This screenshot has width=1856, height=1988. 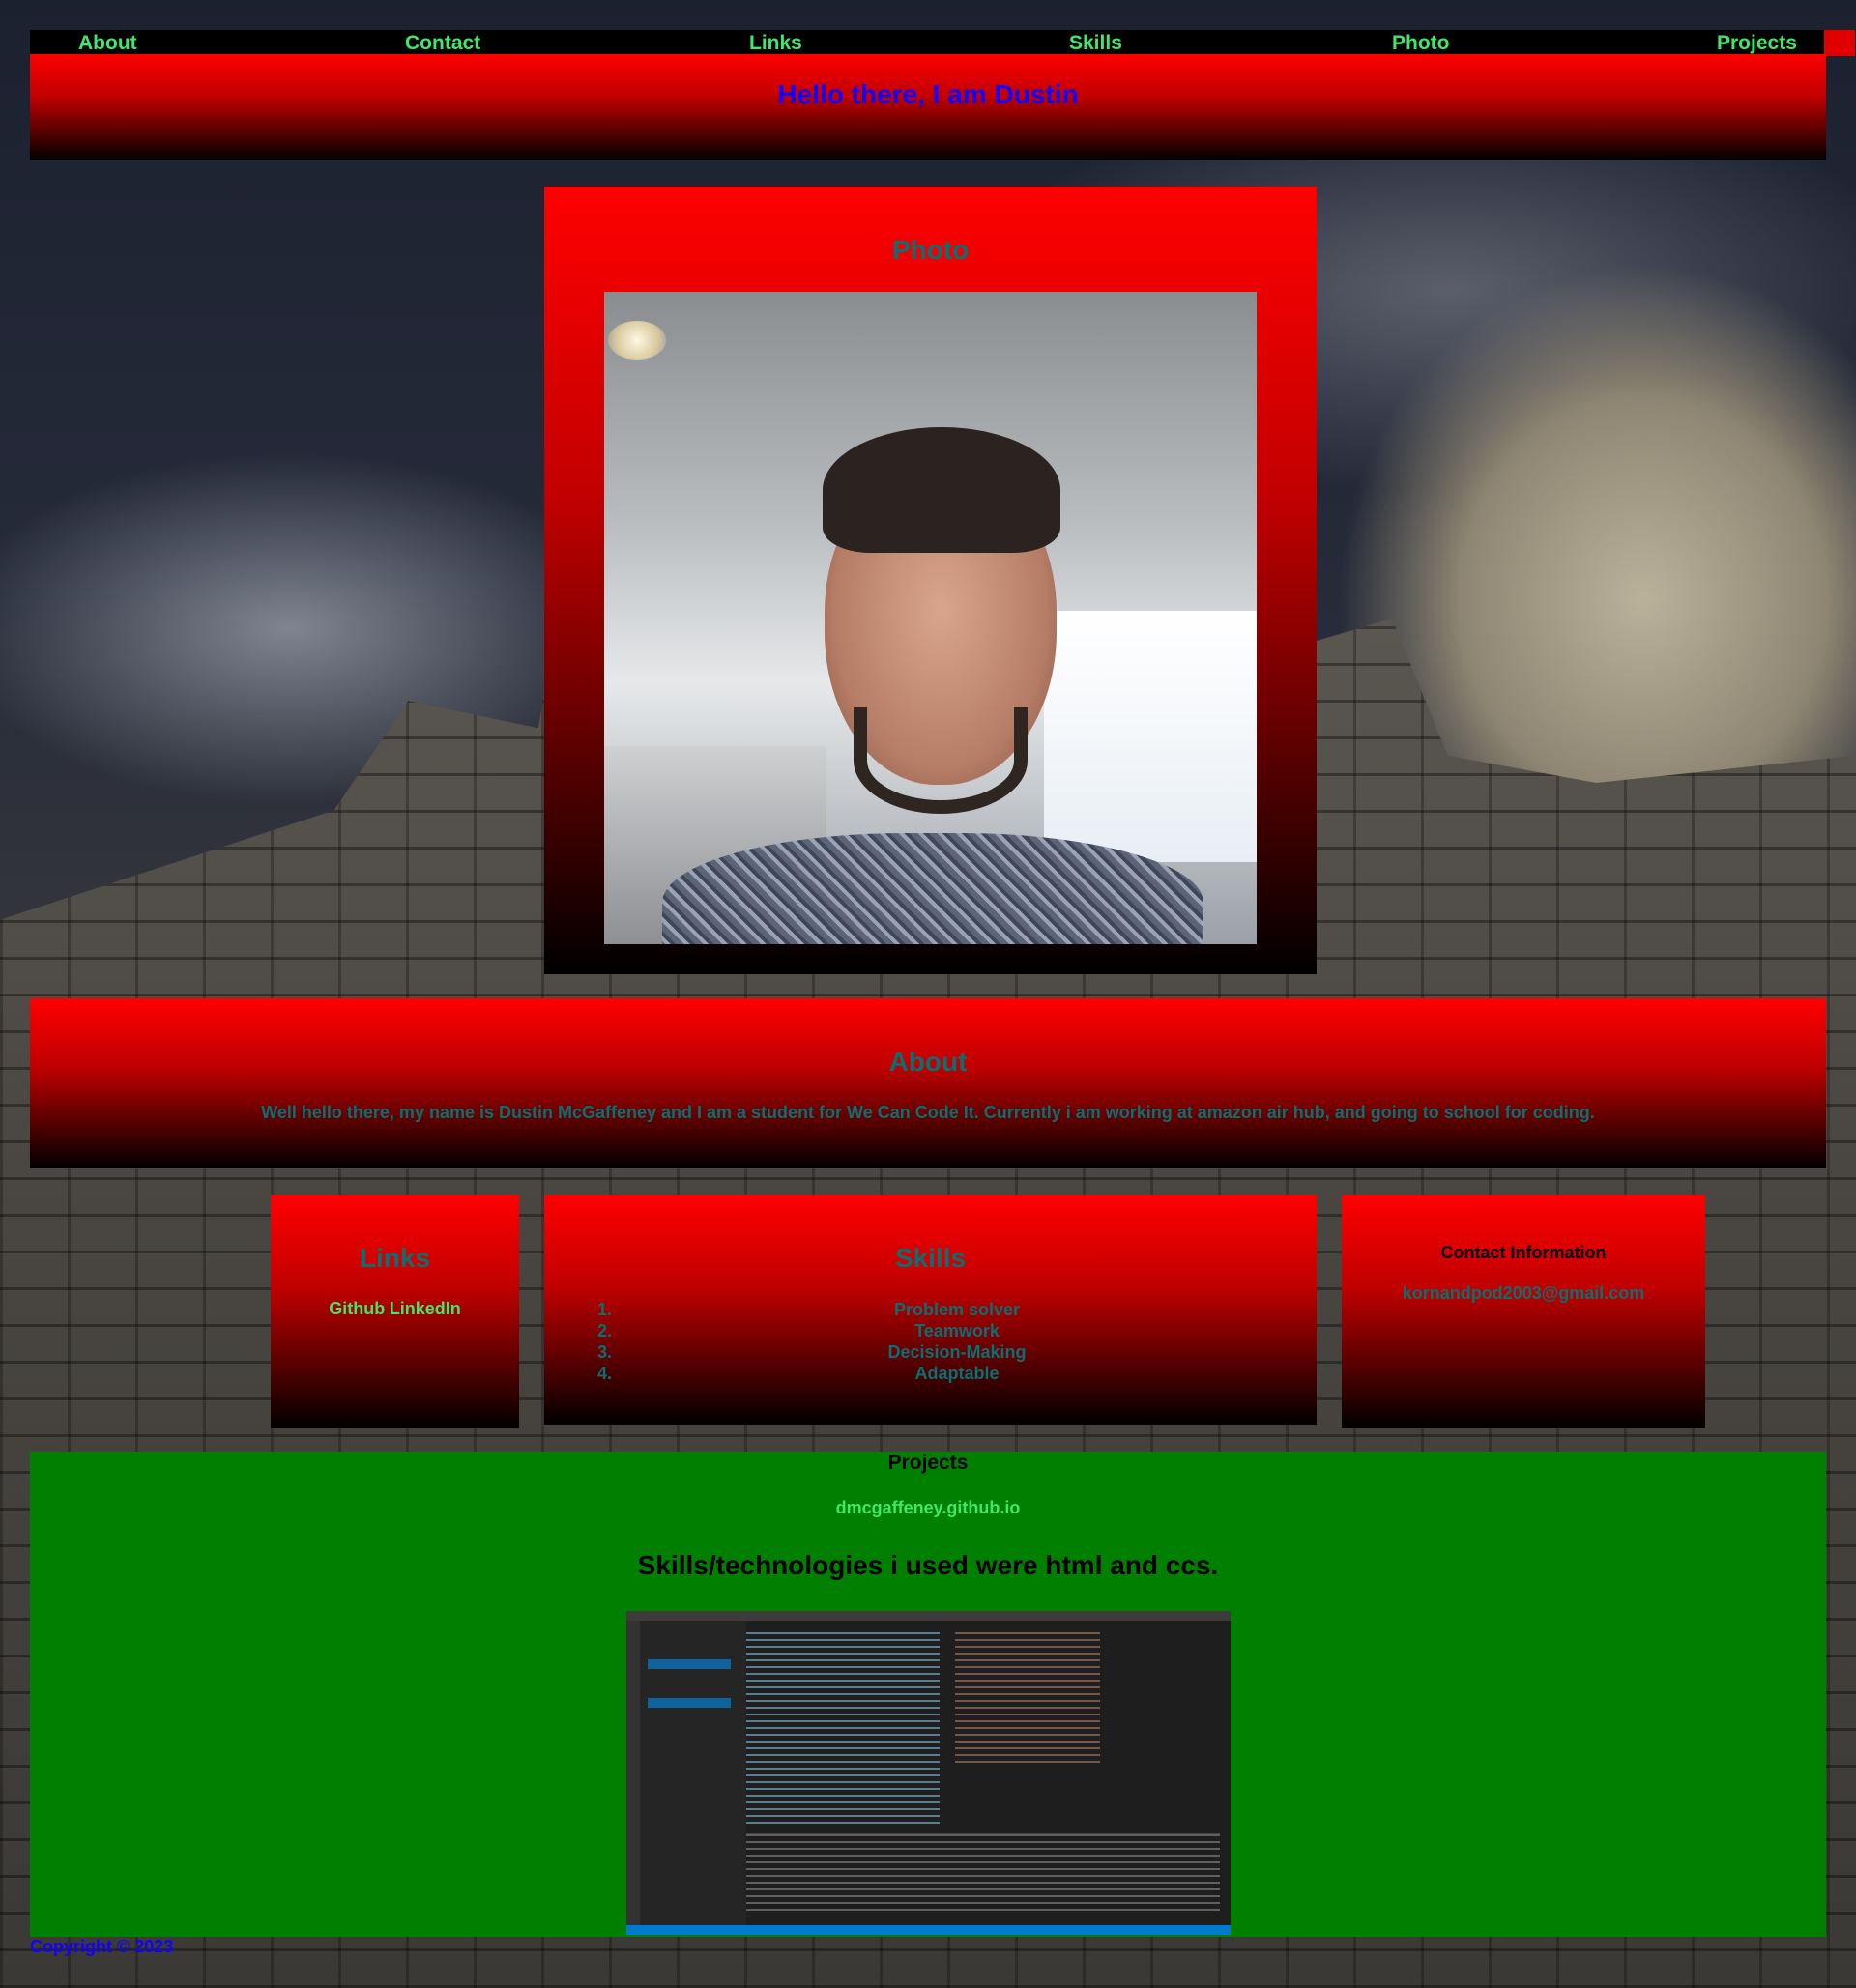 I want to click on editor-titlebar, so click(x=929, y=1616).